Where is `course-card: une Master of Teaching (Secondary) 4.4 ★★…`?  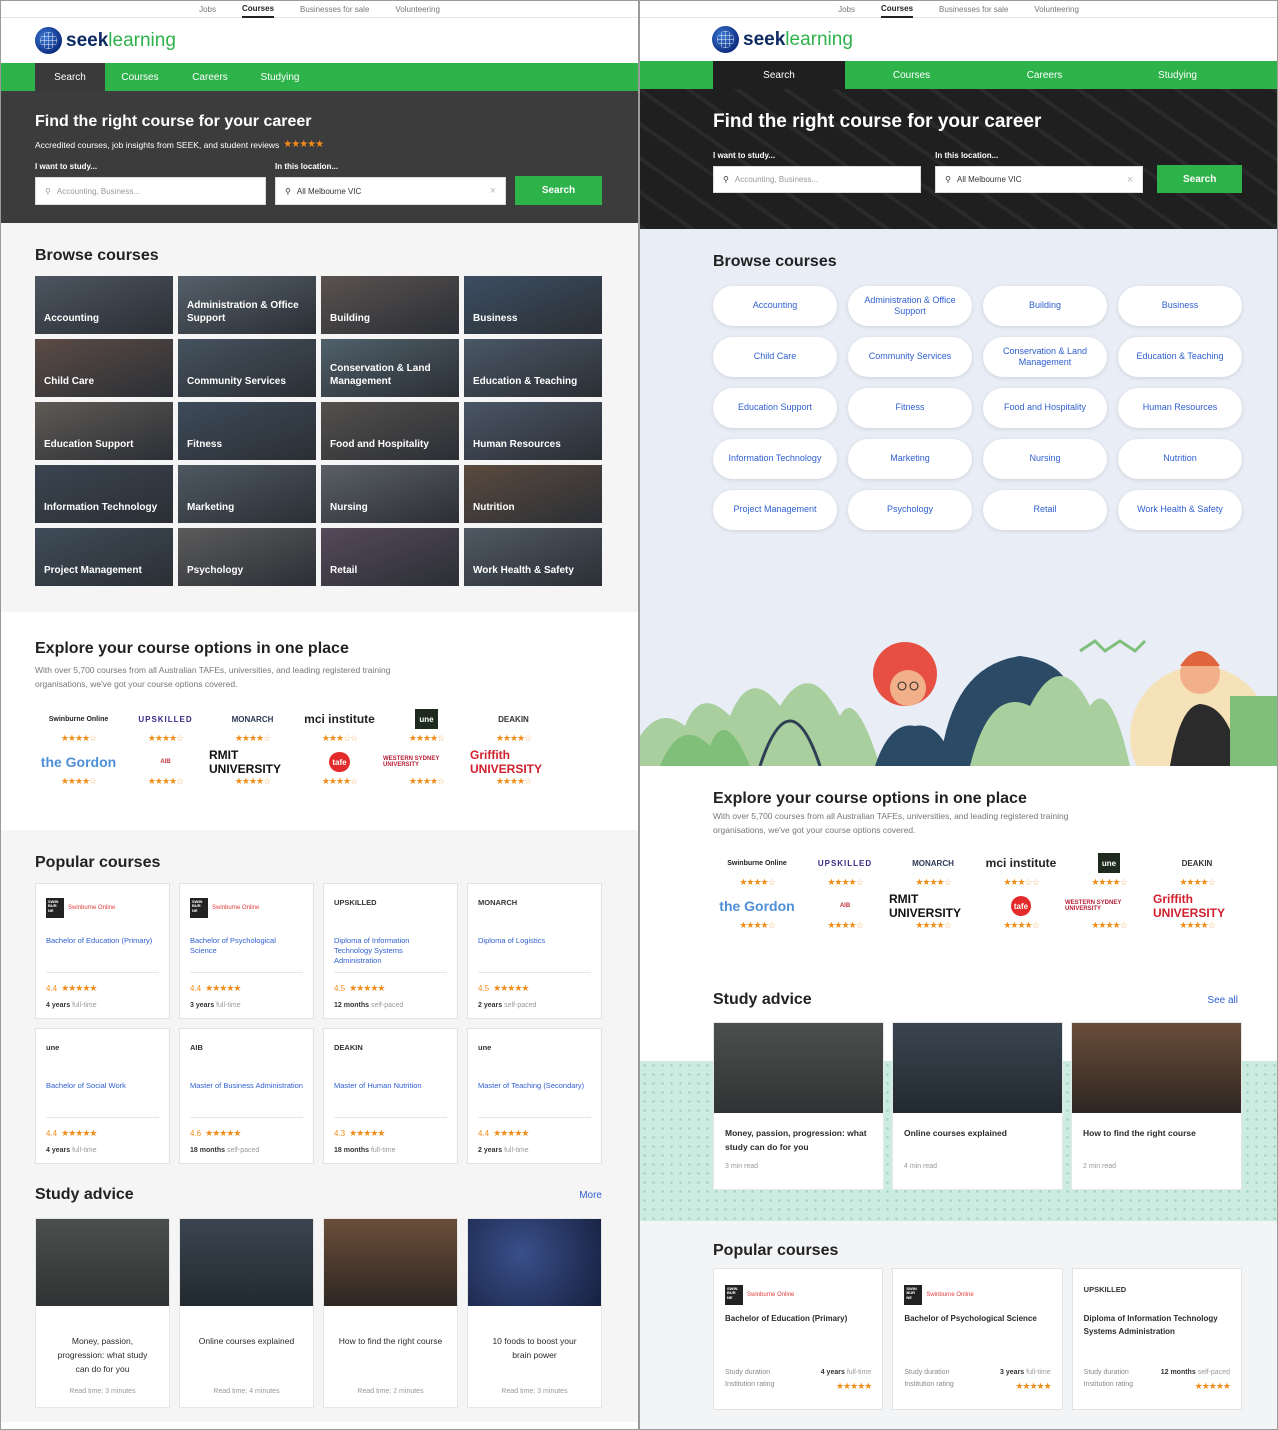 course-card: une Master of Teaching (Secondary) 4.4 ★★… is located at coordinates (534, 1096).